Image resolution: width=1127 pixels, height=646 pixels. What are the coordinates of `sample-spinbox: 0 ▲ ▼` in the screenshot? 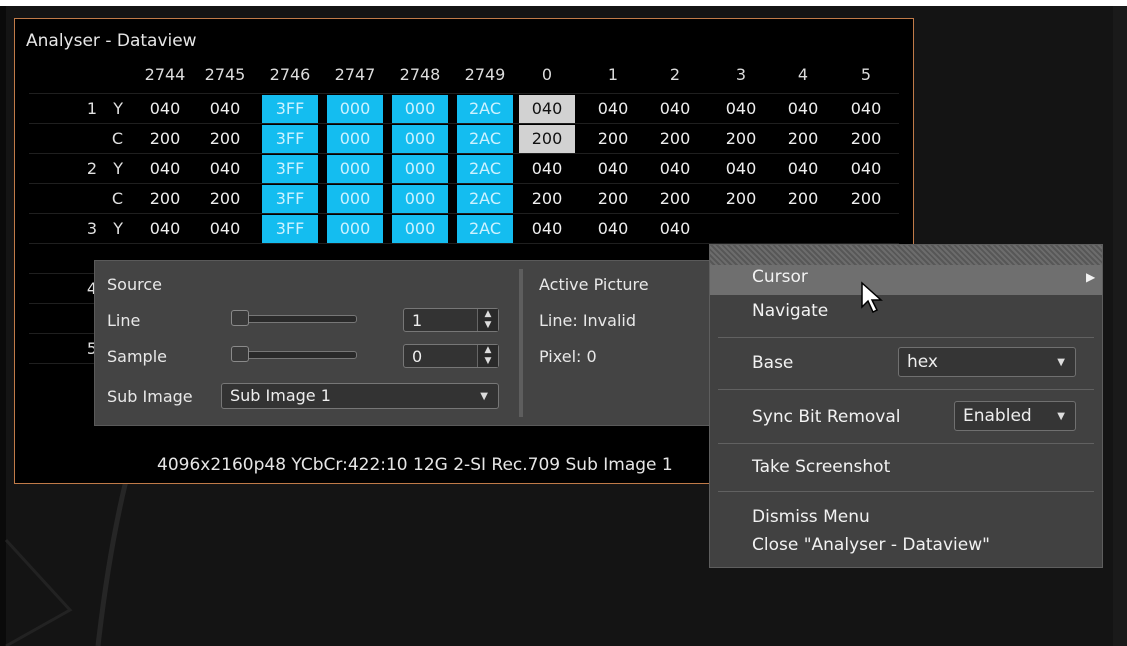 It's located at (451, 356).